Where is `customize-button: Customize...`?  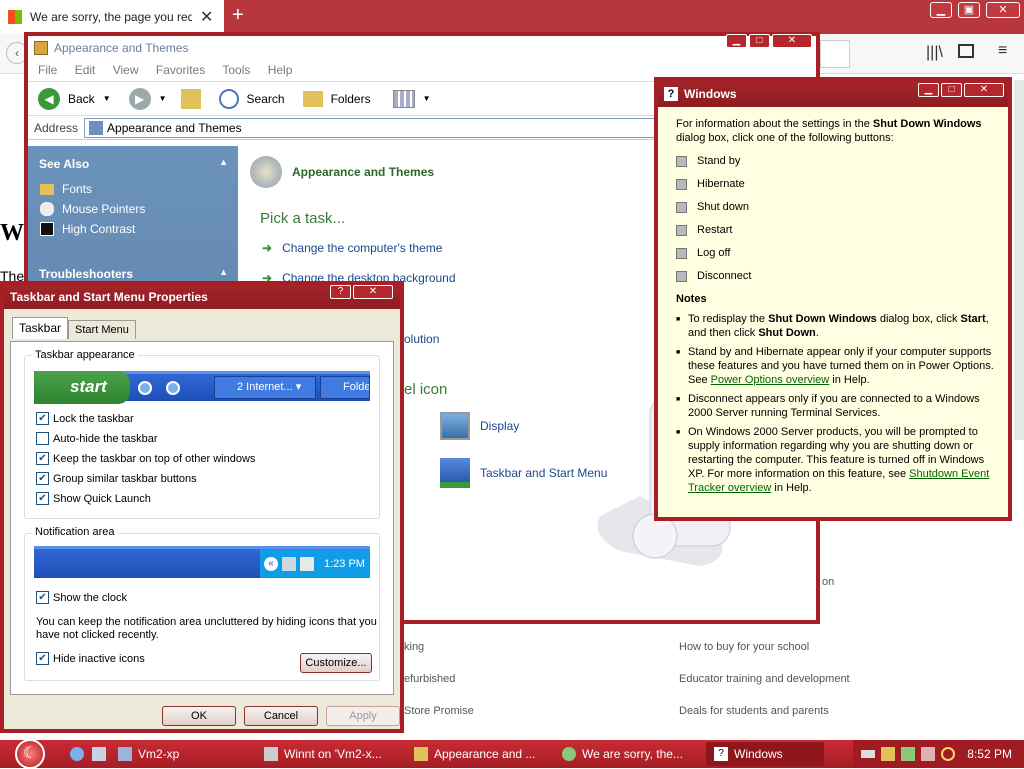
customize-button: Customize... is located at coordinates (336, 663).